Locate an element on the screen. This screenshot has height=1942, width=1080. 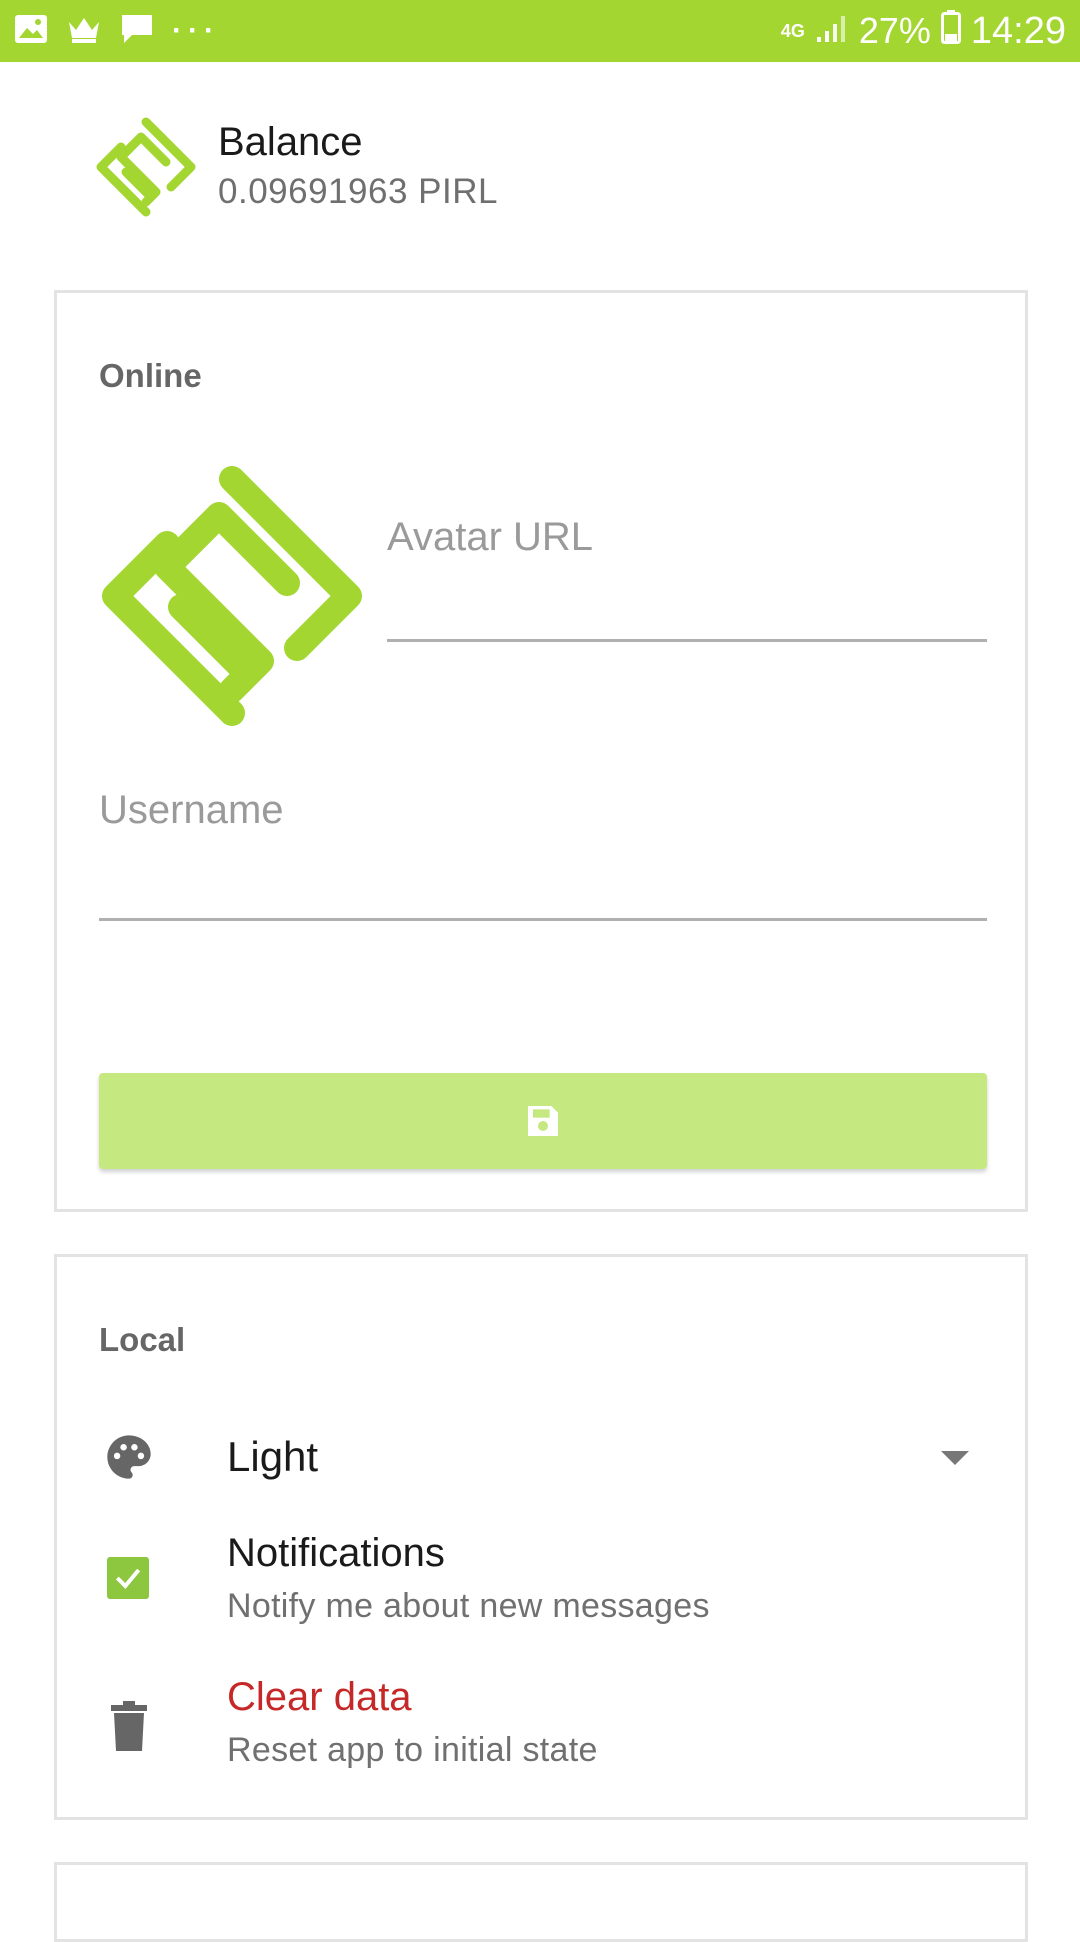
message-icon is located at coordinates (137, 31).